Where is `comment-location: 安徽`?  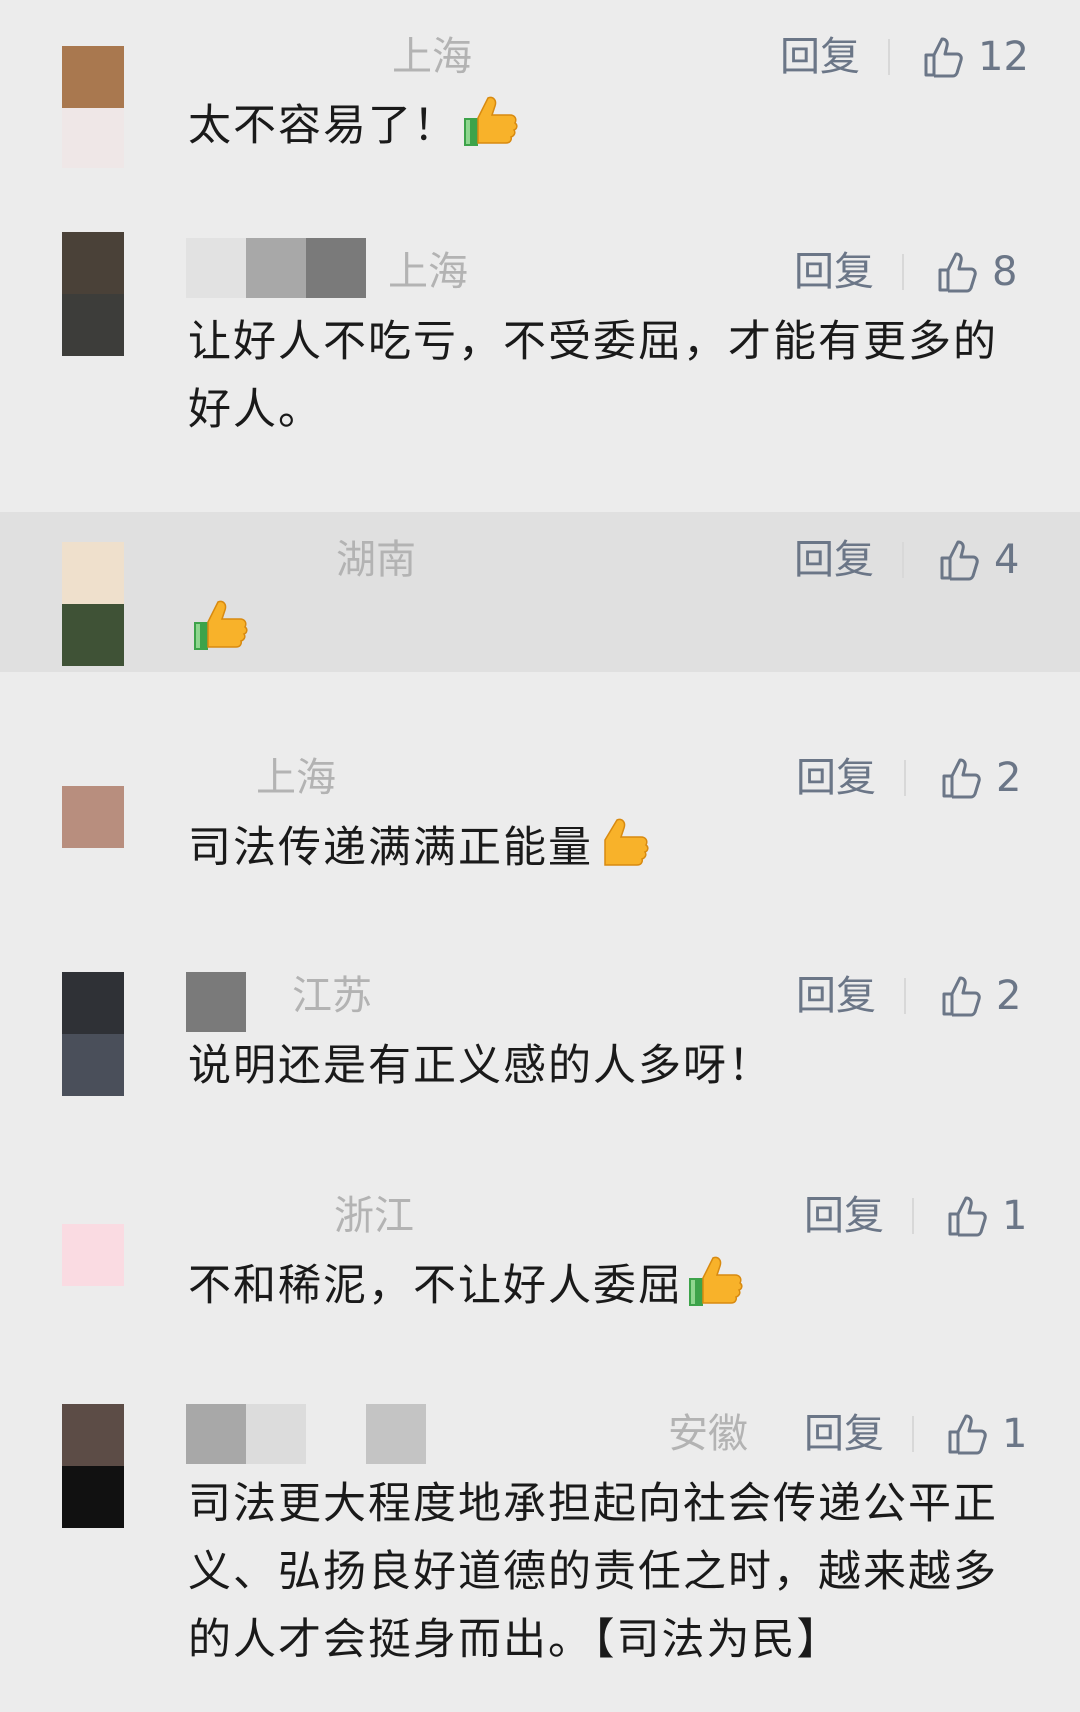 comment-location: 安徽 is located at coordinates (708, 1434).